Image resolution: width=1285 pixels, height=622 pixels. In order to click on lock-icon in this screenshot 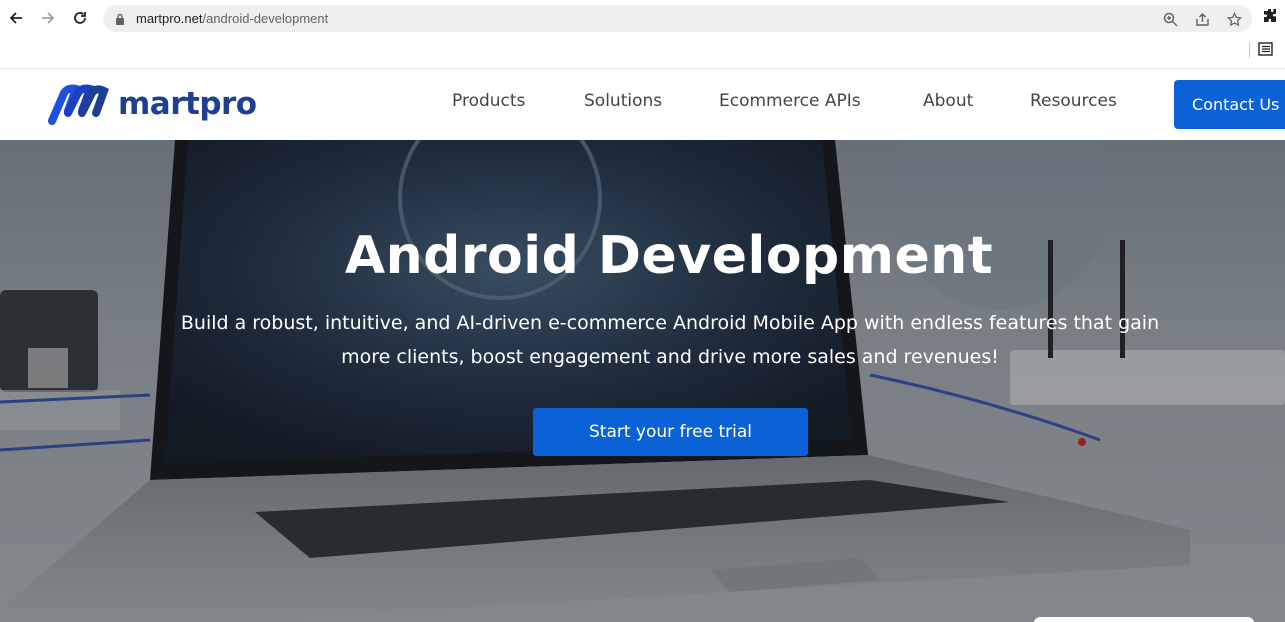, I will do `click(120, 19)`.